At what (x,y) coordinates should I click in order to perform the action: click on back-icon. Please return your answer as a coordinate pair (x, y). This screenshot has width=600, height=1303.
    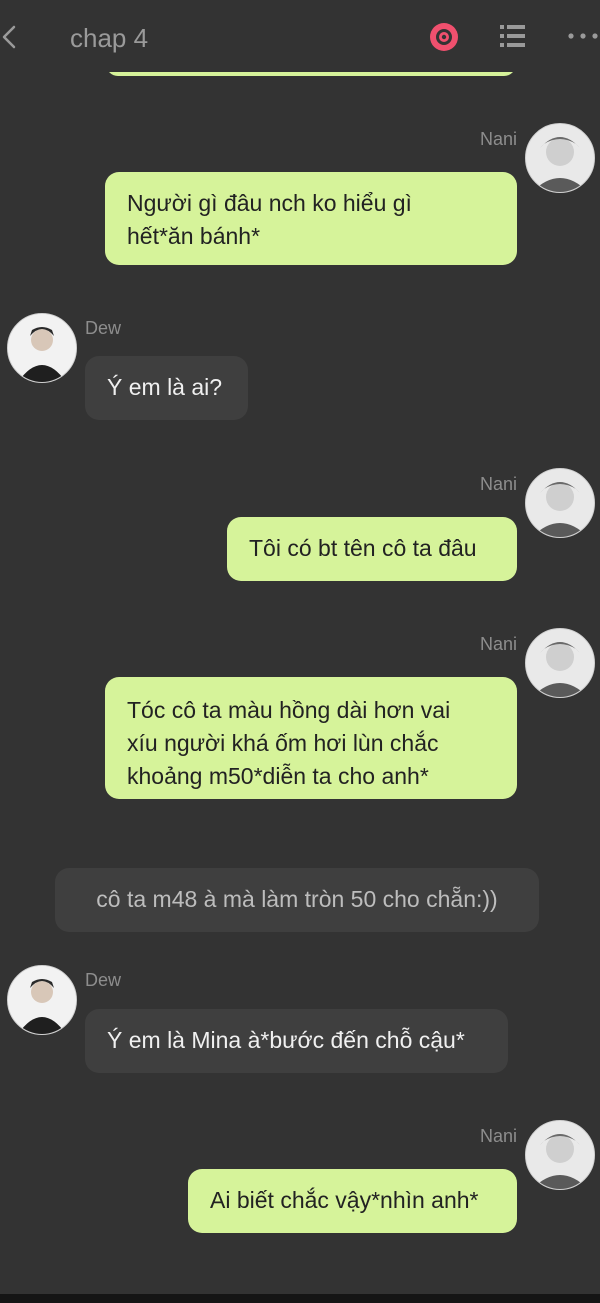
    Looking at the image, I should click on (11, 37).